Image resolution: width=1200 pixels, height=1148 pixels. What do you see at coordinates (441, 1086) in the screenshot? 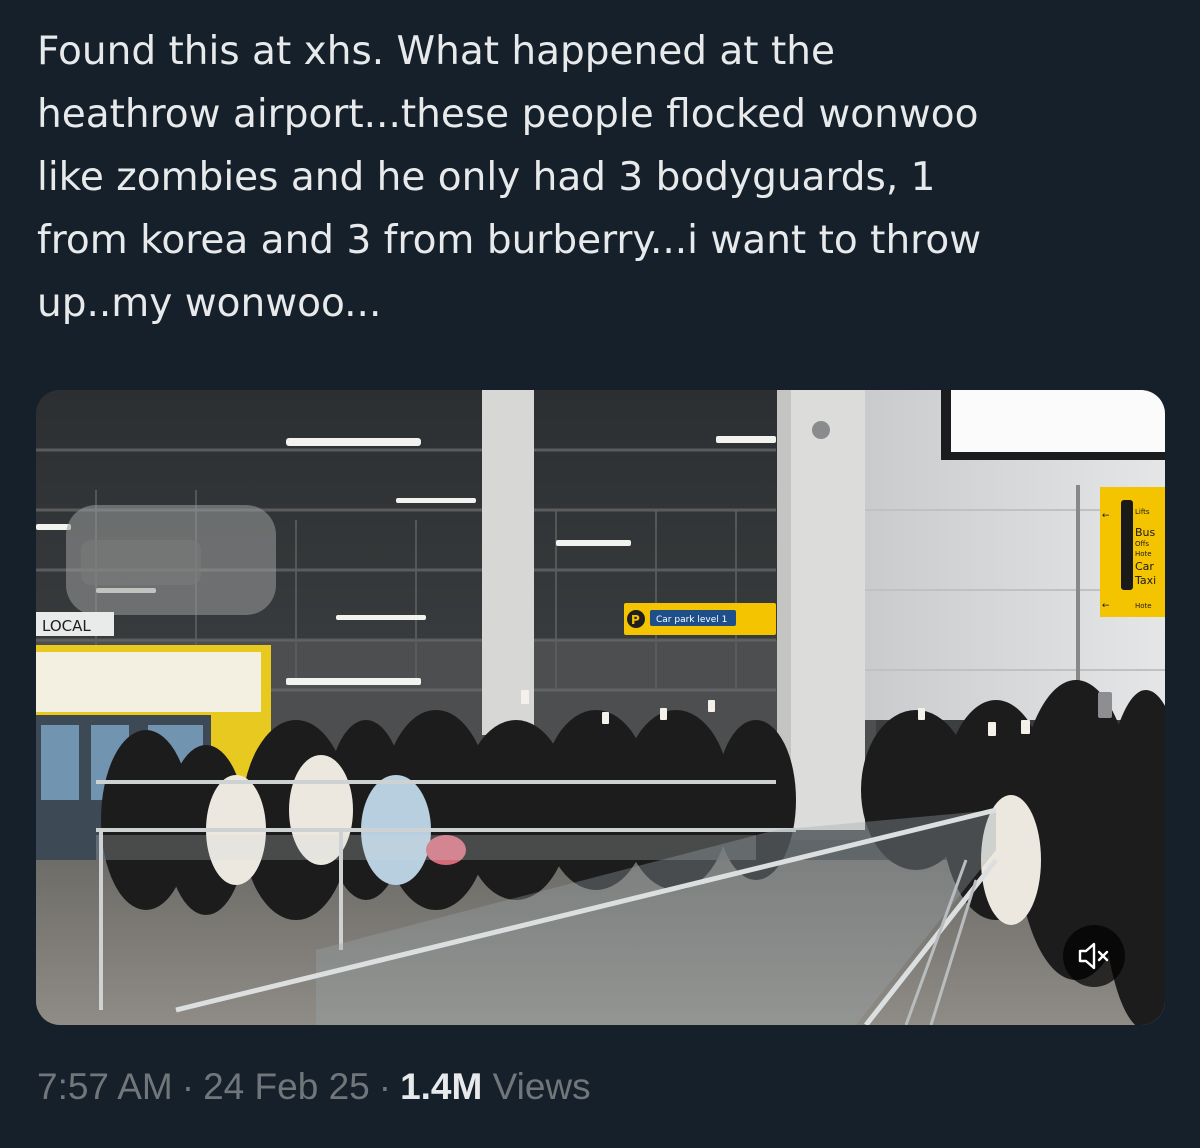
I see `views-count: 1.4M` at bounding box center [441, 1086].